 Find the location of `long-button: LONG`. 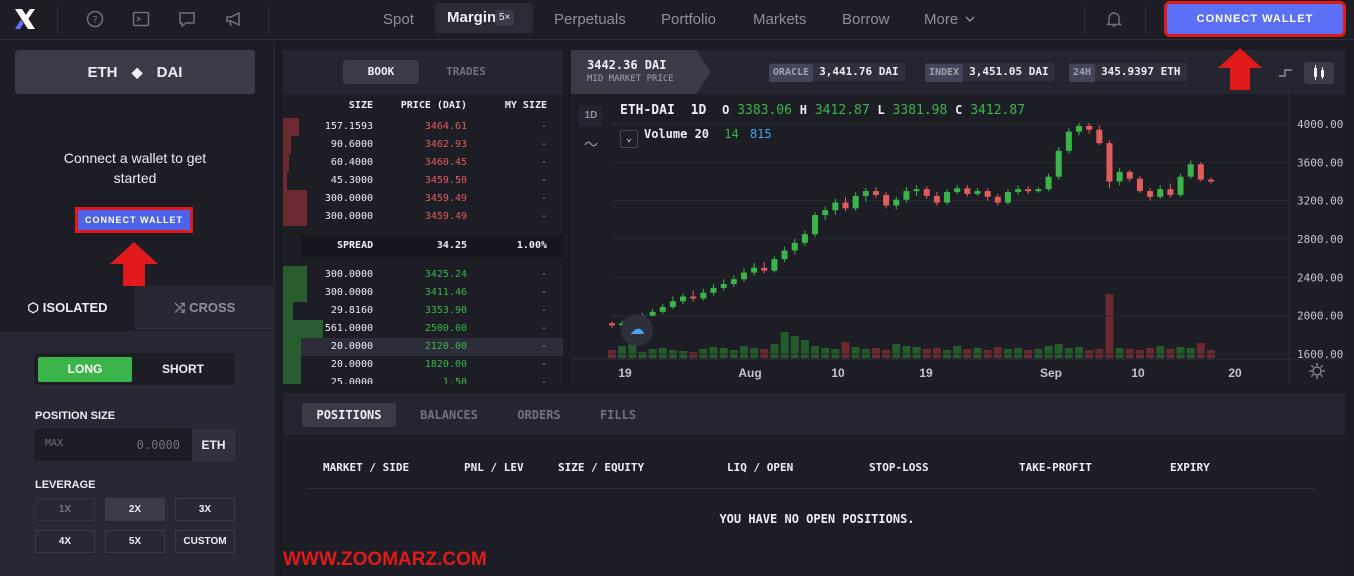

long-button: LONG is located at coordinates (85, 369).